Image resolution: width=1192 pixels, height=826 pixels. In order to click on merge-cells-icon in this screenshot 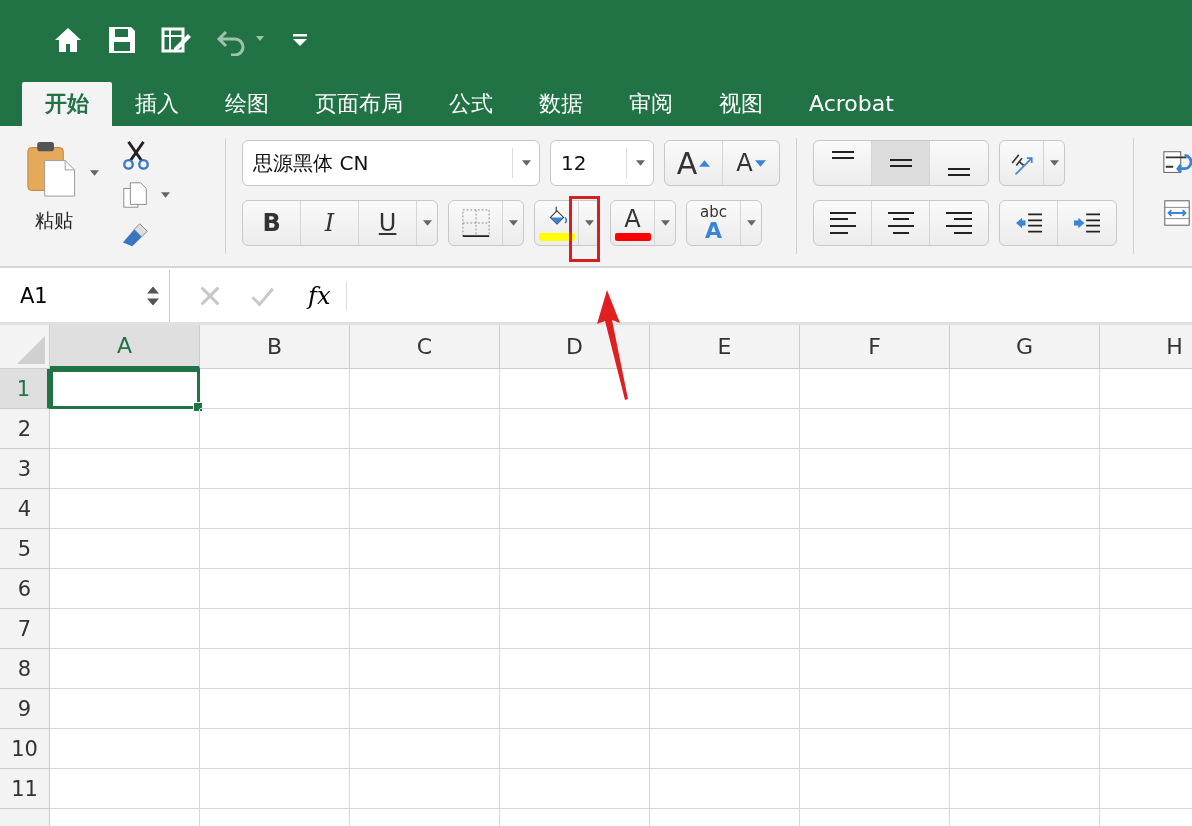, I will do `click(1177, 213)`.